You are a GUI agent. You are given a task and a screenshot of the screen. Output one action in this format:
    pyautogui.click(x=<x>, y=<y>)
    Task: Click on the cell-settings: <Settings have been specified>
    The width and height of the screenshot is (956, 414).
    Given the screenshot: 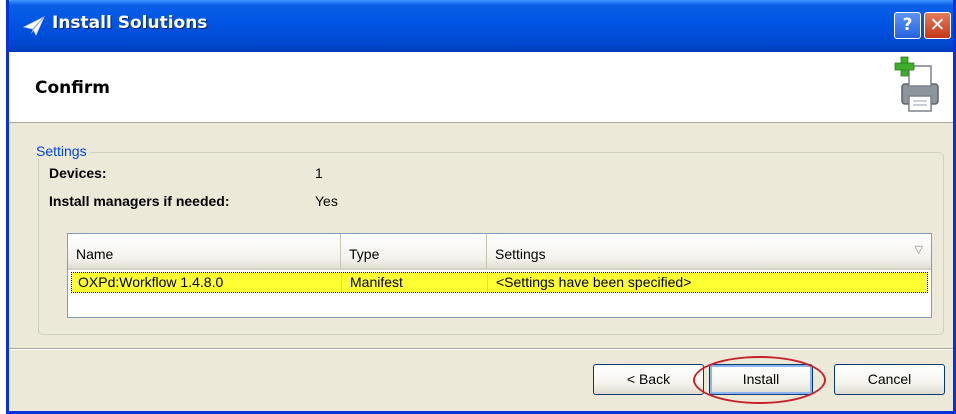 What is the action you would take?
    pyautogui.click(x=594, y=282)
    